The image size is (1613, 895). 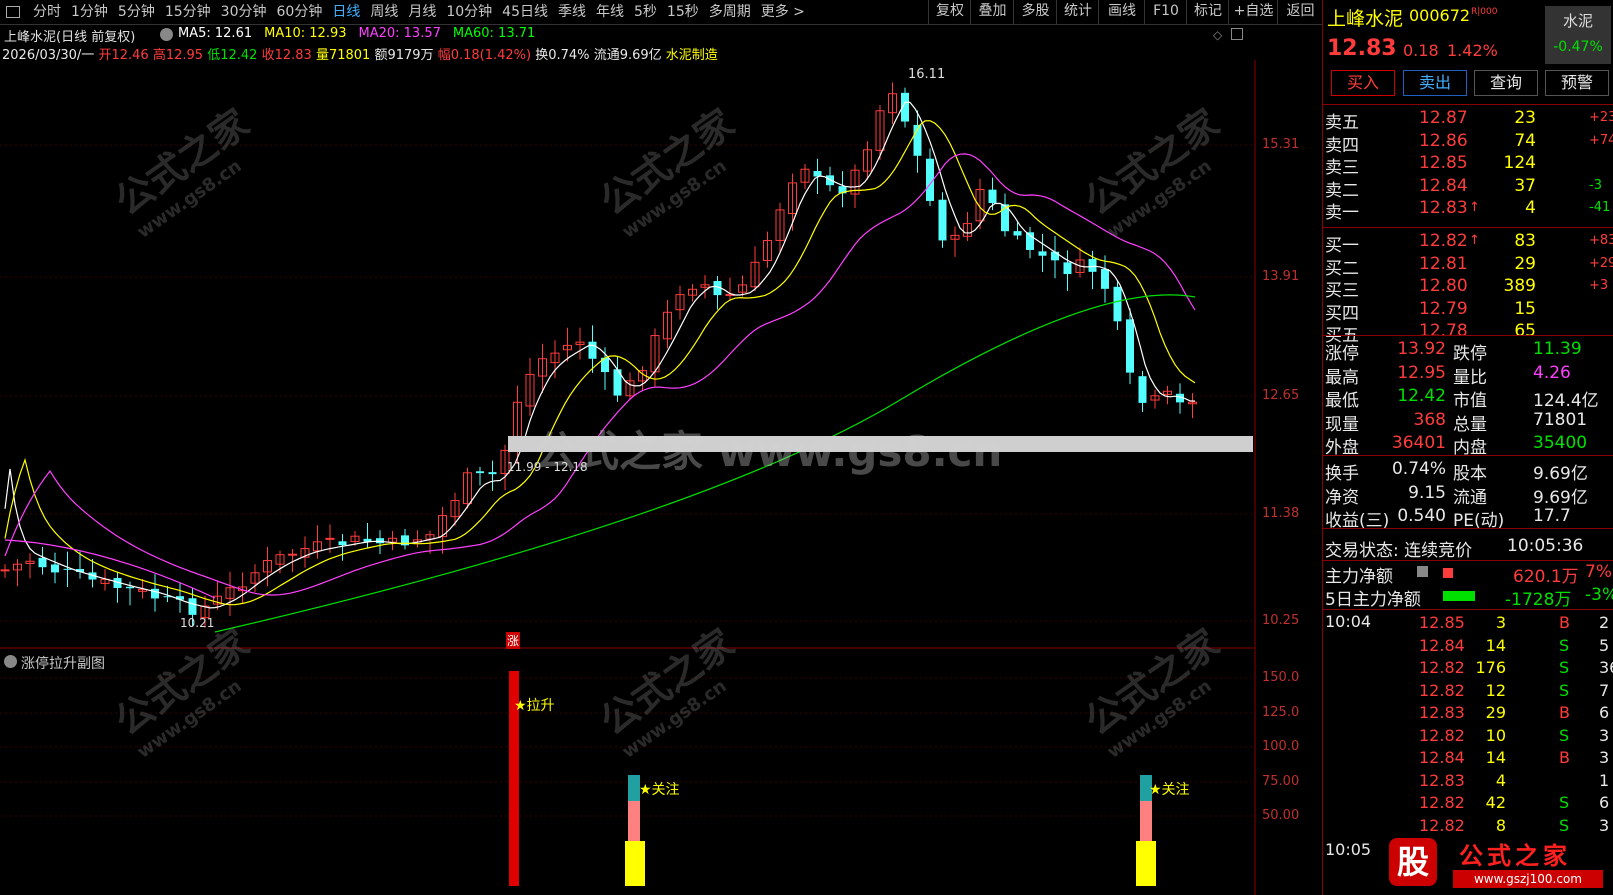 I want to click on diamond-icon: ◇, so click(x=1217, y=35).